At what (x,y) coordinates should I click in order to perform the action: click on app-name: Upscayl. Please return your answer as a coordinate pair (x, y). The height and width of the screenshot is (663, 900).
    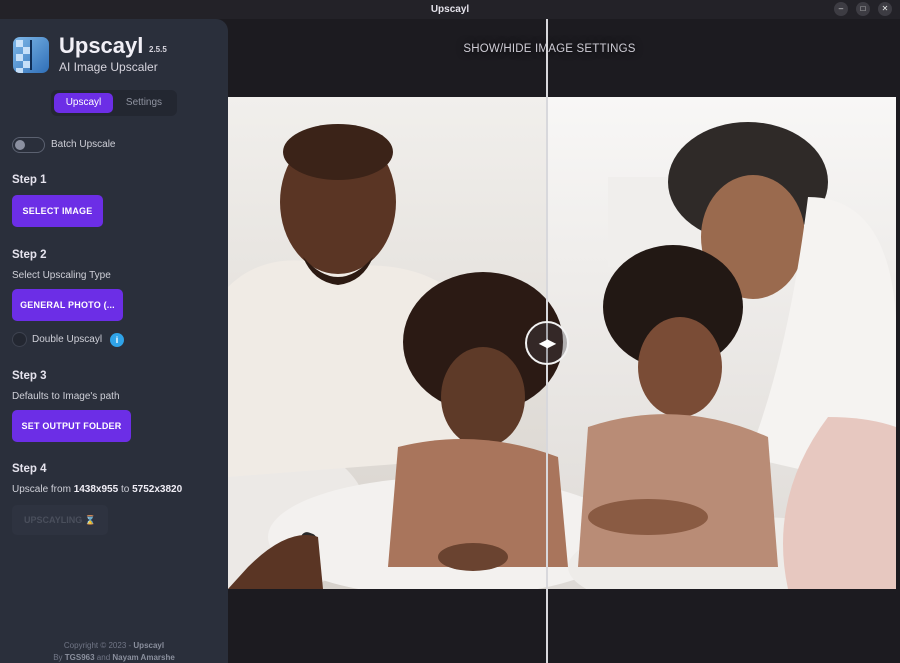
    Looking at the image, I should click on (101, 45).